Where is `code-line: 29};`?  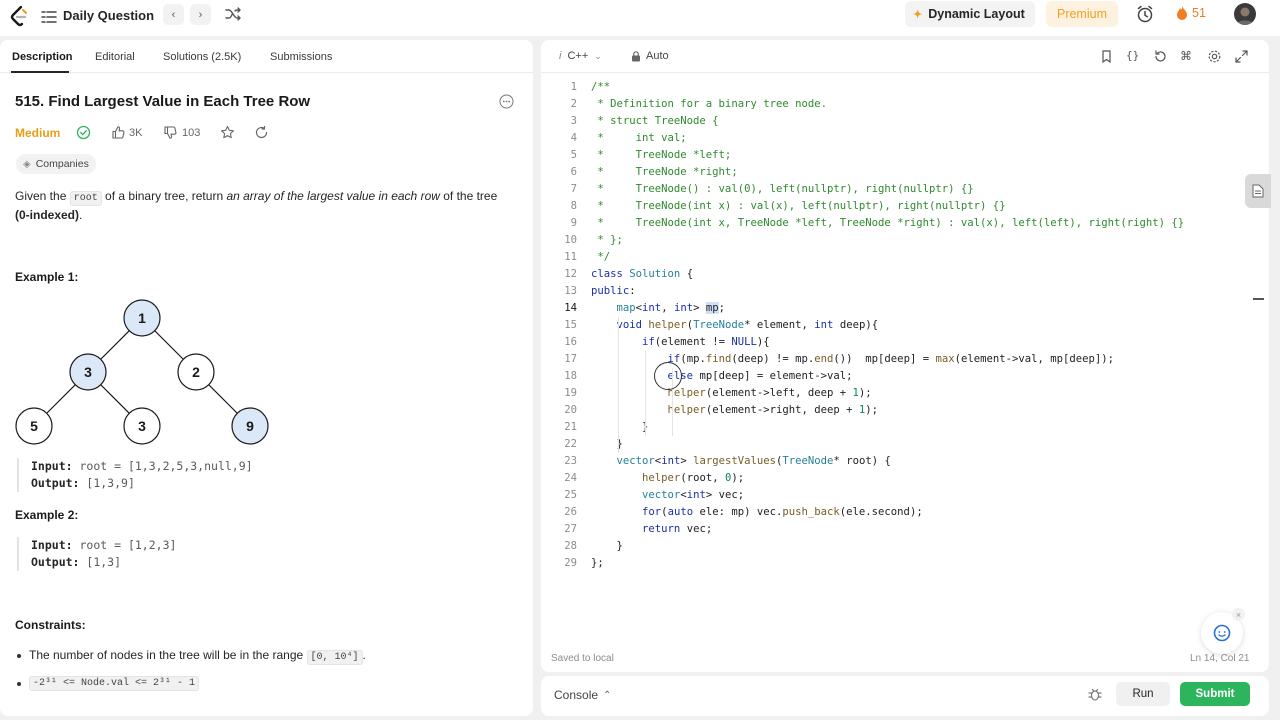 code-line: 29}; is located at coordinates (905, 563).